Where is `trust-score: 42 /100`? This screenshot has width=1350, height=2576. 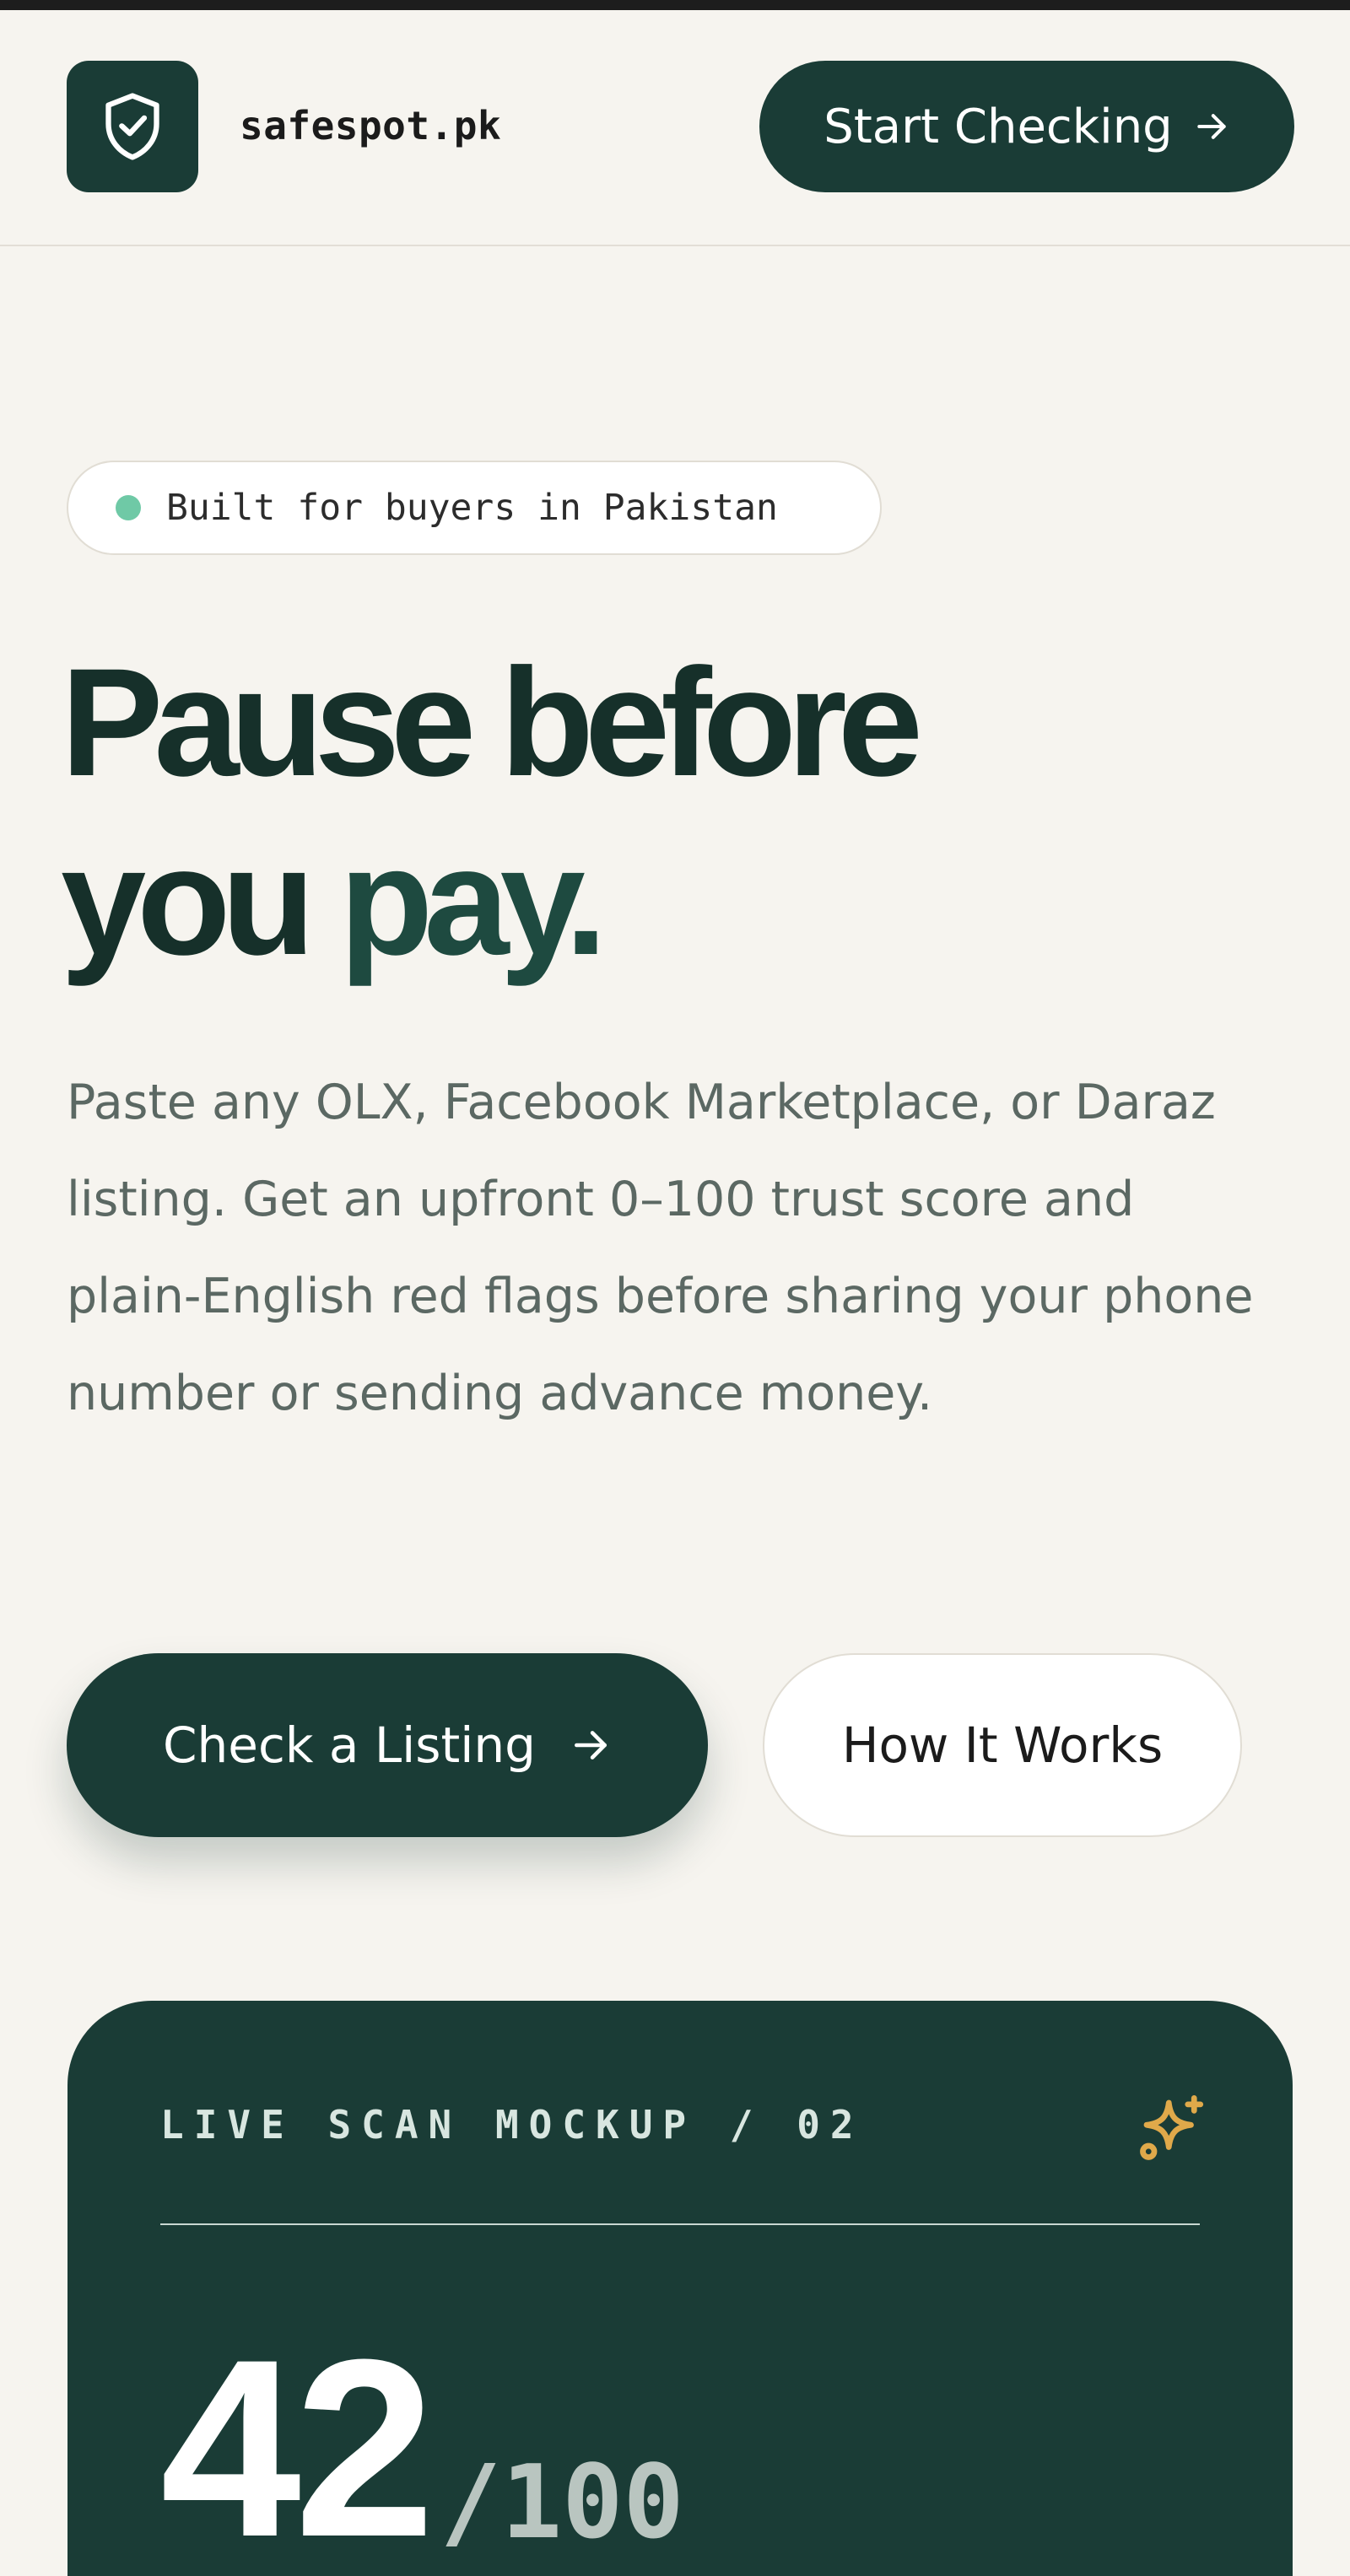 trust-score: 42 /100 is located at coordinates (422, 2441).